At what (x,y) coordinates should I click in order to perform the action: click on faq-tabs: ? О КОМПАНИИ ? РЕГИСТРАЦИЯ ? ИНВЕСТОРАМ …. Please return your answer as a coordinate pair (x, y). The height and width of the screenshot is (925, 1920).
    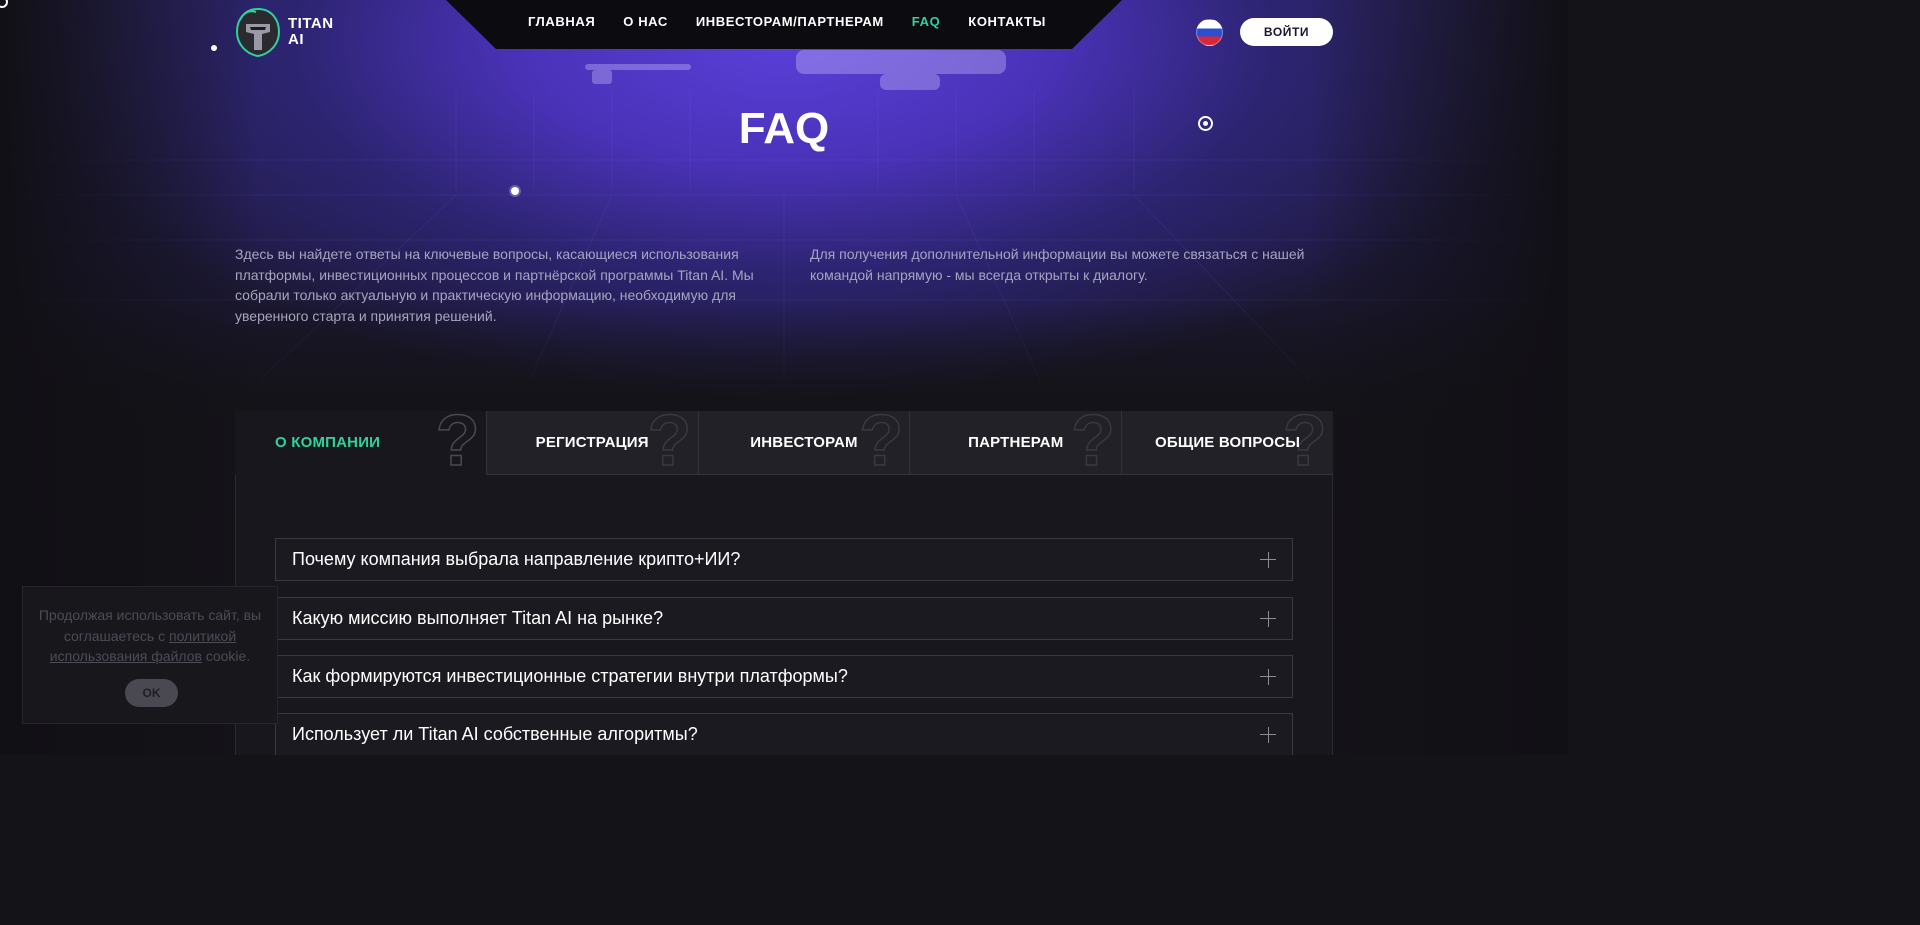
    Looking at the image, I should click on (784, 443).